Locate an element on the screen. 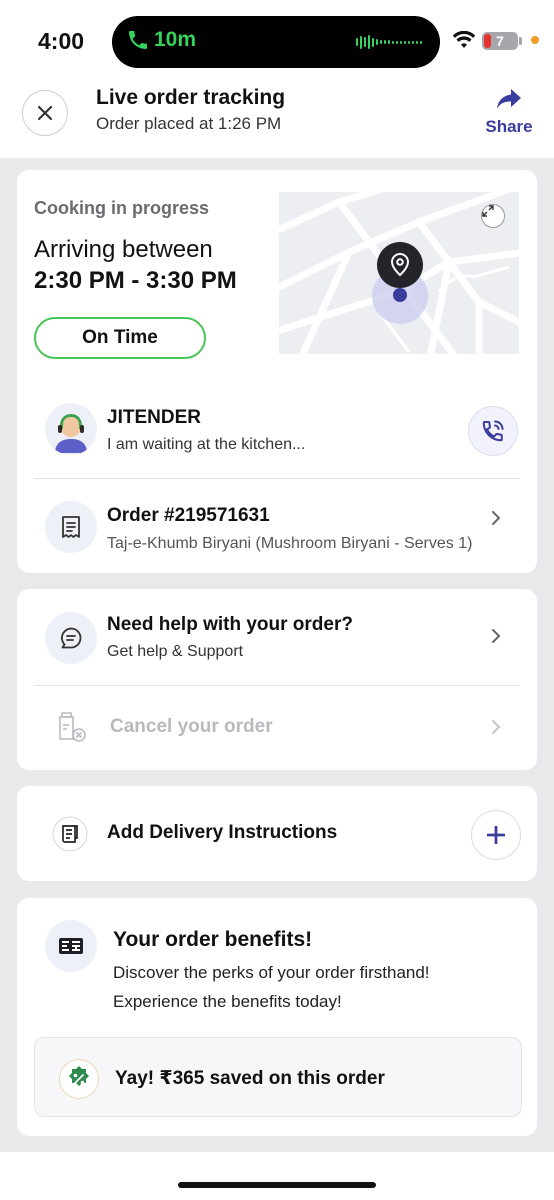 This screenshot has width=554, height=1200. help-title: Need help with your order? is located at coordinates (230, 624).